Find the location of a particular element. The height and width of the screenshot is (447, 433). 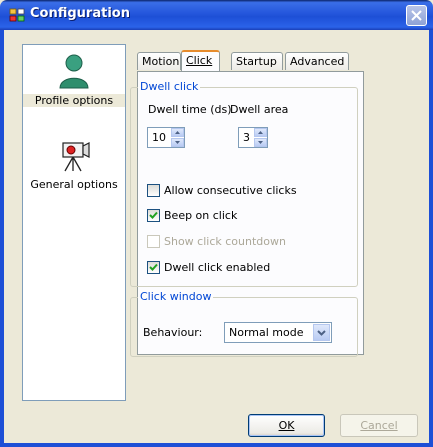

sidebar-item-profile-options: Profile options is located at coordinates (74, 80).